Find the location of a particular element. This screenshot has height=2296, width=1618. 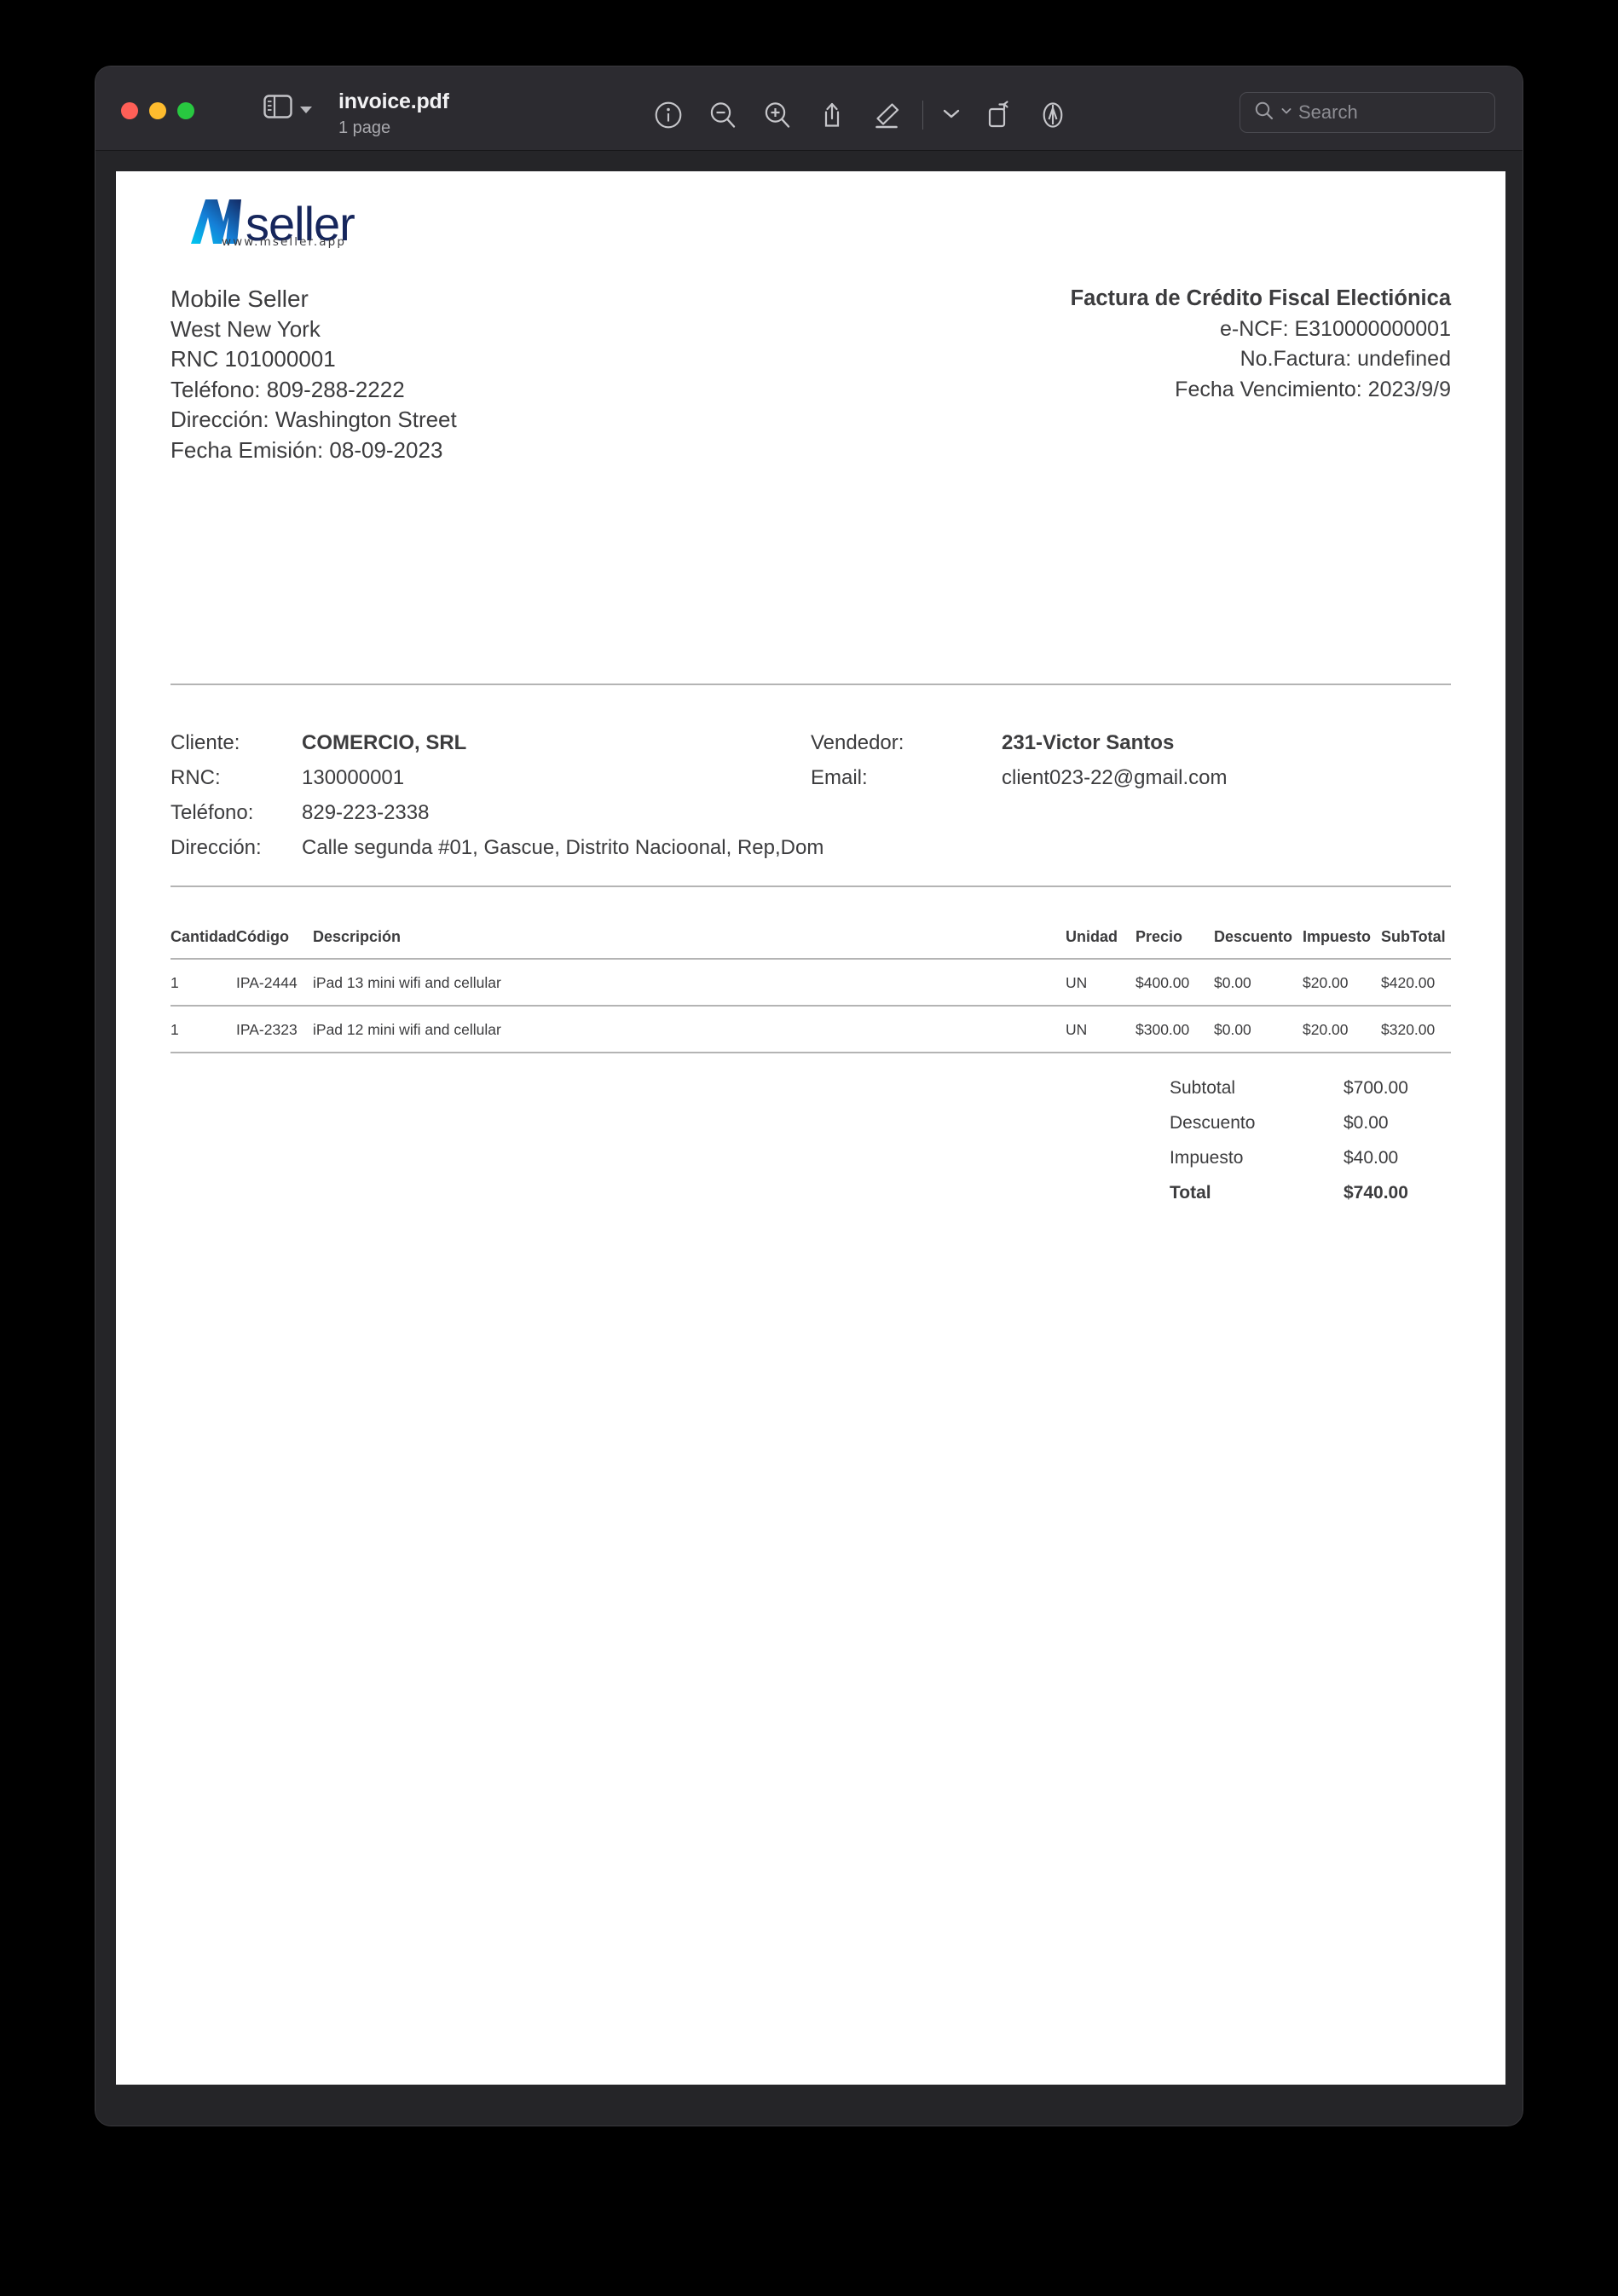

totals-label-impuesto: Impuesto is located at coordinates (1207, 1158).